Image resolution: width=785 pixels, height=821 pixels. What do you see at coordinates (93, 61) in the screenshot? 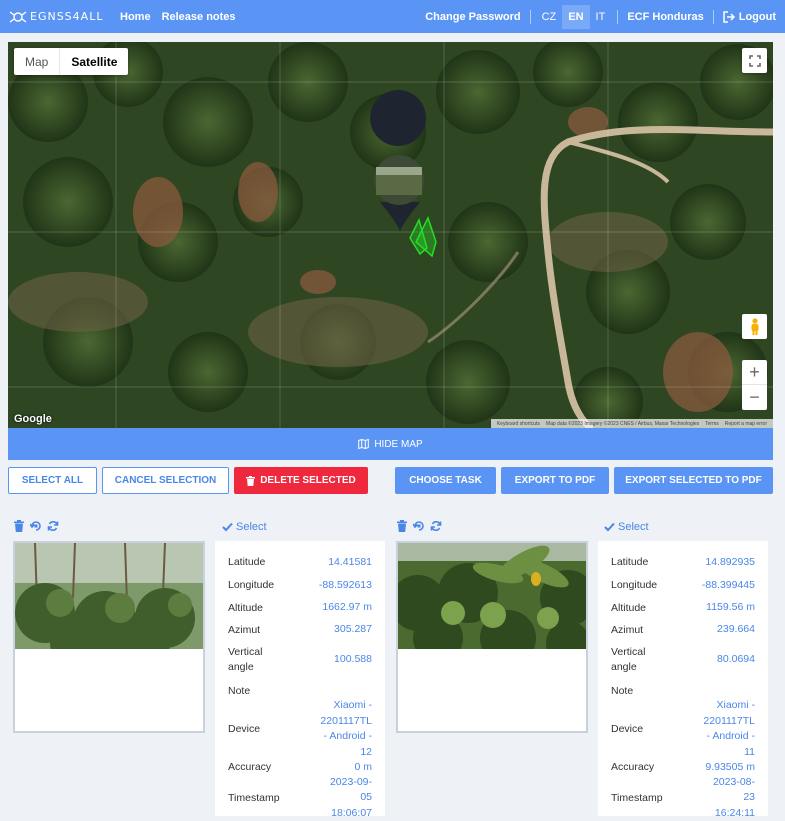
I see `map-type-satellite: Satellite` at bounding box center [93, 61].